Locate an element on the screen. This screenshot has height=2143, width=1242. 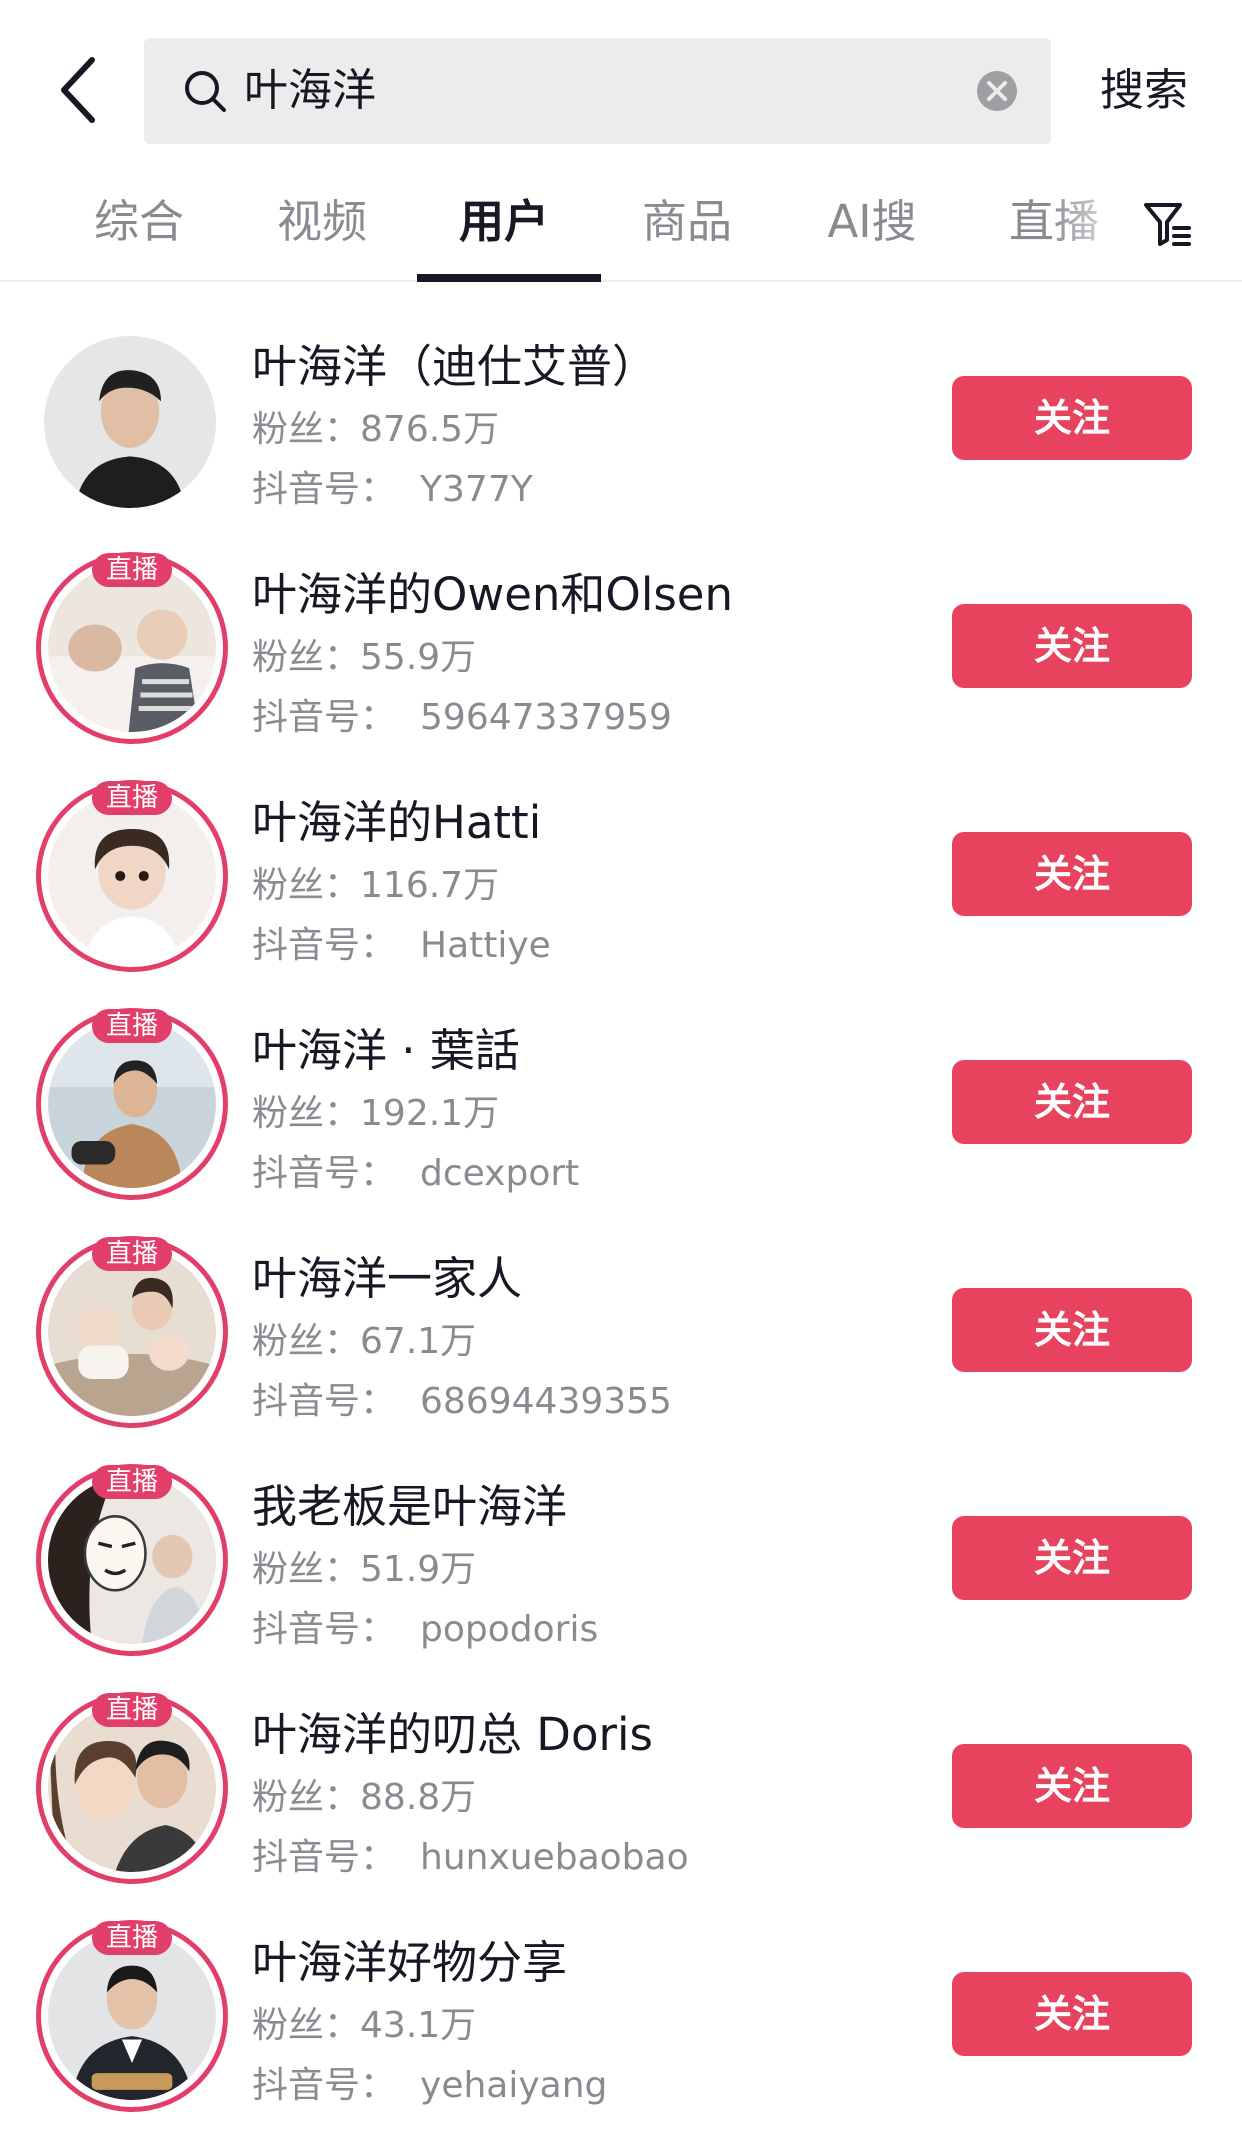
search-header: 叶海洋 搜索 is located at coordinates (621, 80).